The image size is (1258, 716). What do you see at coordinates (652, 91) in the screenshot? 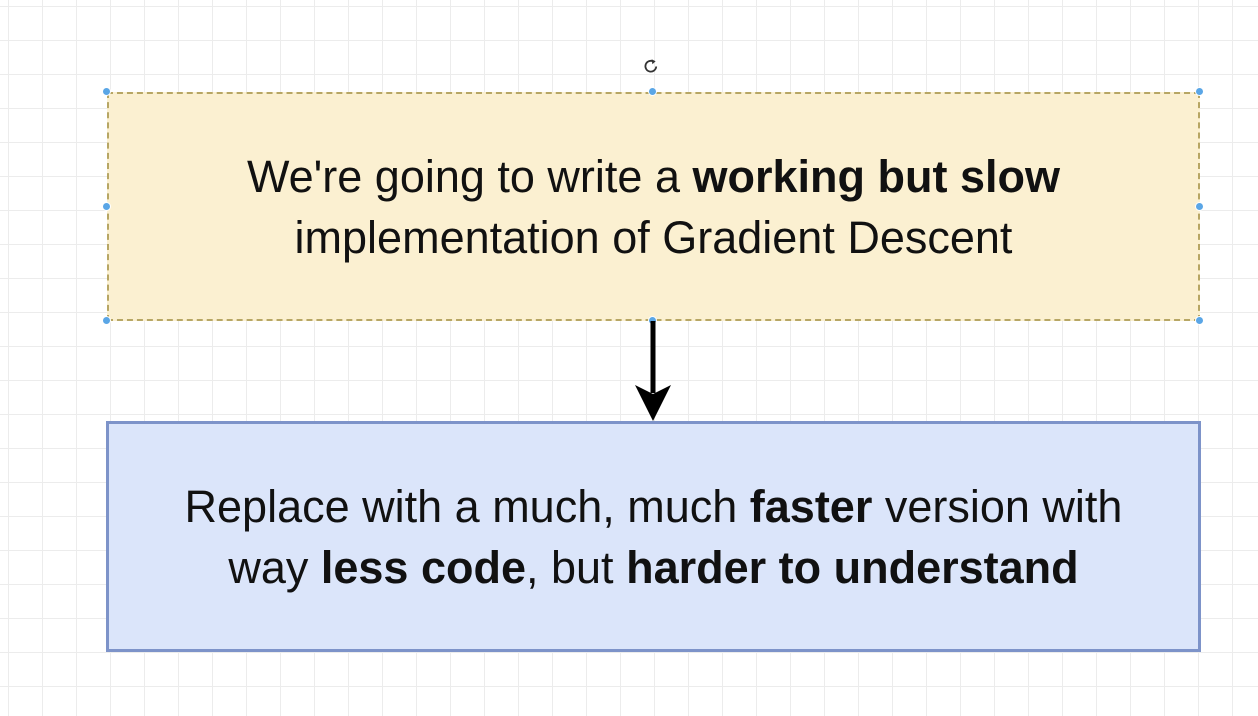
I see `resize-handle-top-center` at bounding box center [652, 91].